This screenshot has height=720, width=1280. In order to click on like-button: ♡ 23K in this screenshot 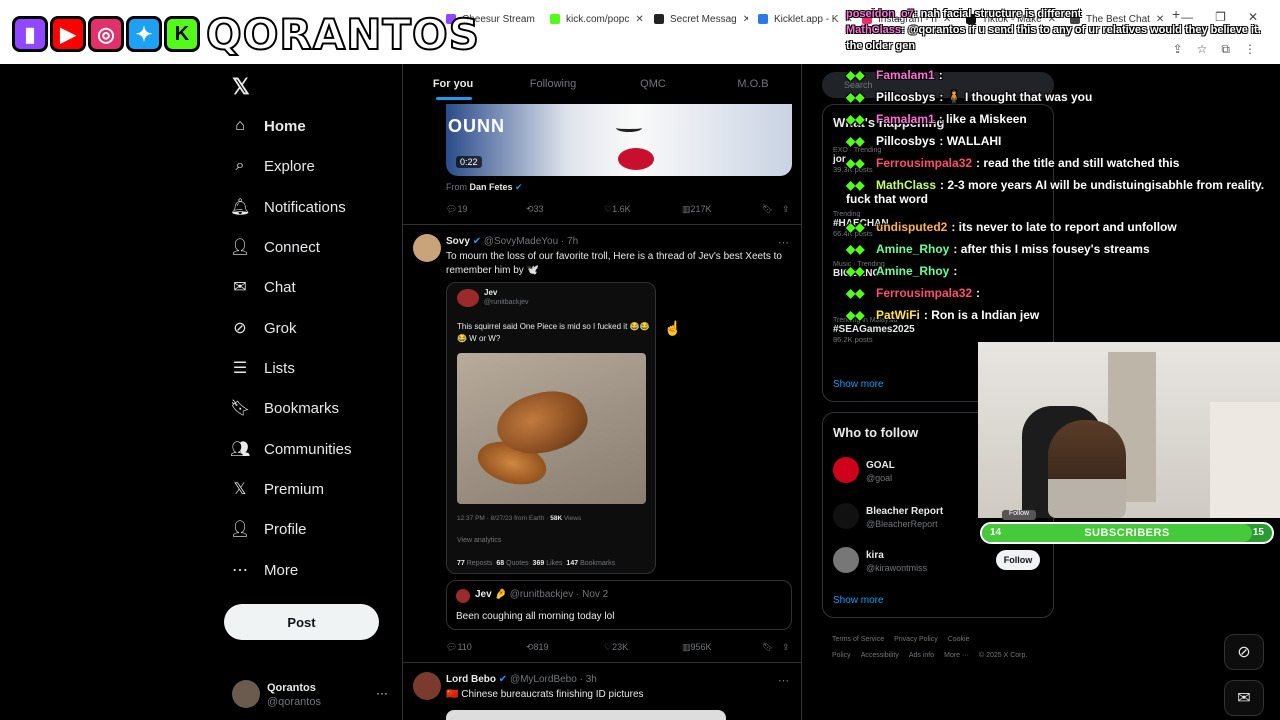, I will do `click(616, 647)`.